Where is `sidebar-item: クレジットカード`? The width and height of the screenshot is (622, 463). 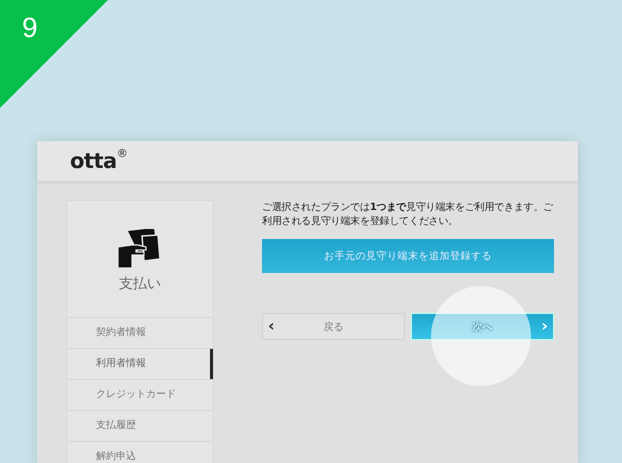
sidebar-item: クレジットカード is located at coordinates (140, 395).